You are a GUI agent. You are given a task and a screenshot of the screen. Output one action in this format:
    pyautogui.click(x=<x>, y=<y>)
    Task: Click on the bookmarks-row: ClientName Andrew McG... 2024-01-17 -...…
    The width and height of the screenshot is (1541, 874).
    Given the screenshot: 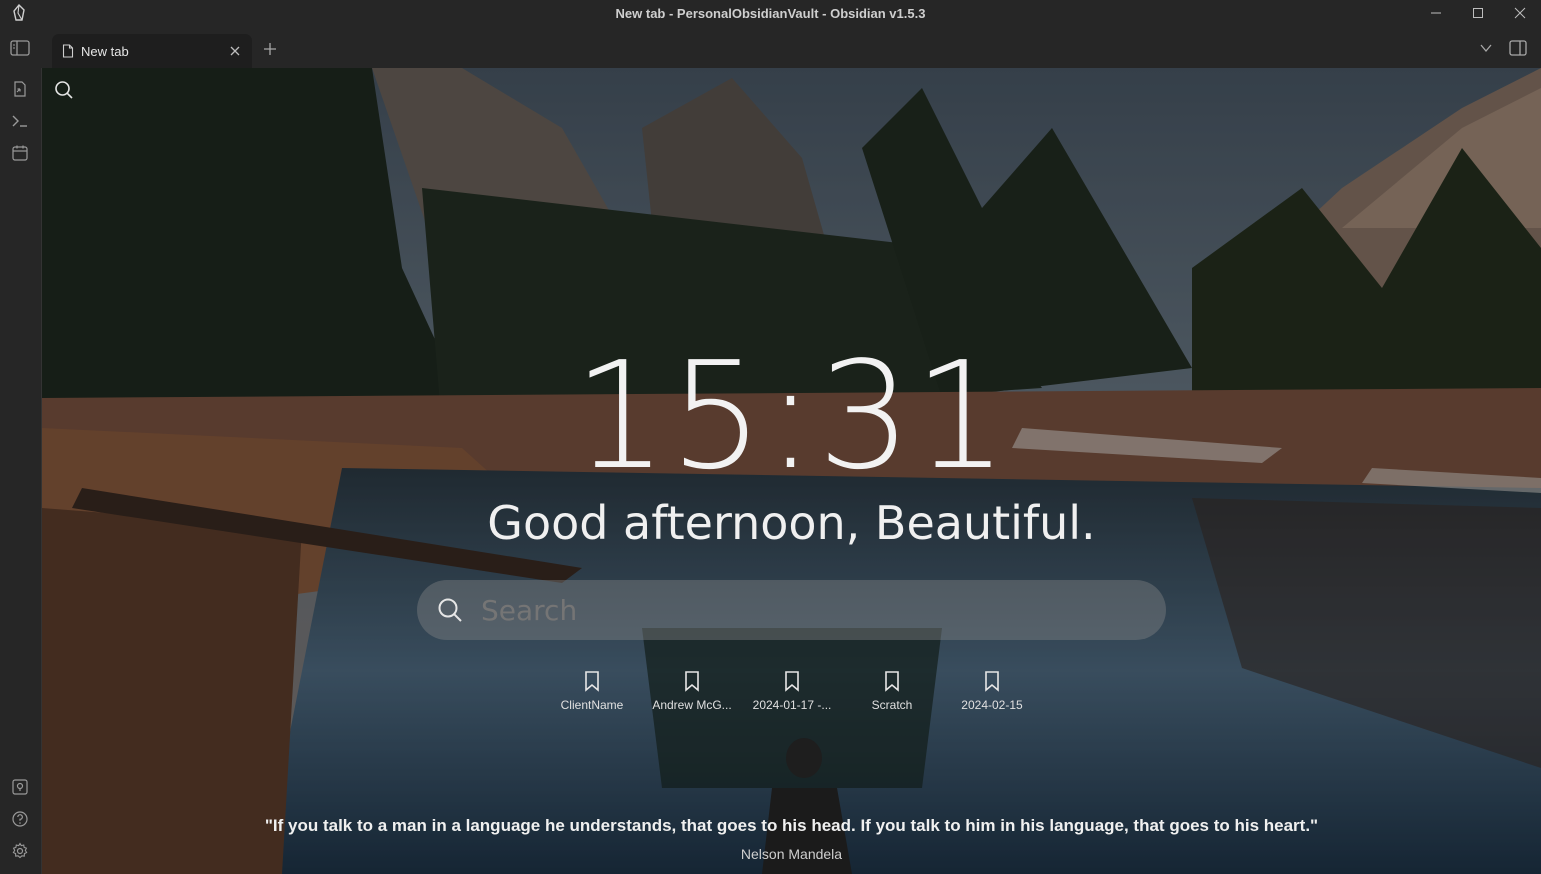 What is the action you would take?
    pyautogui.click(x=792, y=698)
    